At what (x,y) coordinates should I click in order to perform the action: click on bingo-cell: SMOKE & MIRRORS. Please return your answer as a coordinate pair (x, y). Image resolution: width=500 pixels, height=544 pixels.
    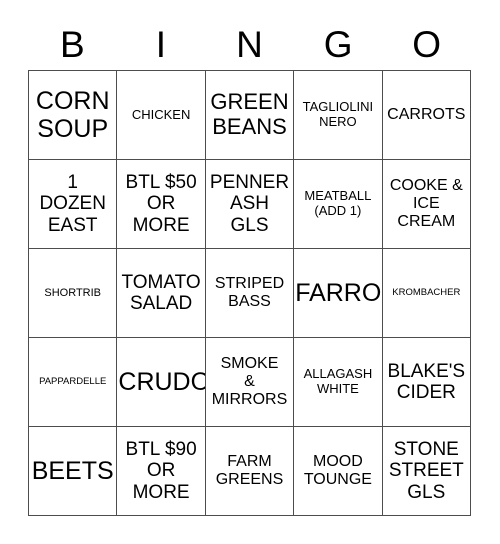
    Looking at the image, I should click on (250, 382).